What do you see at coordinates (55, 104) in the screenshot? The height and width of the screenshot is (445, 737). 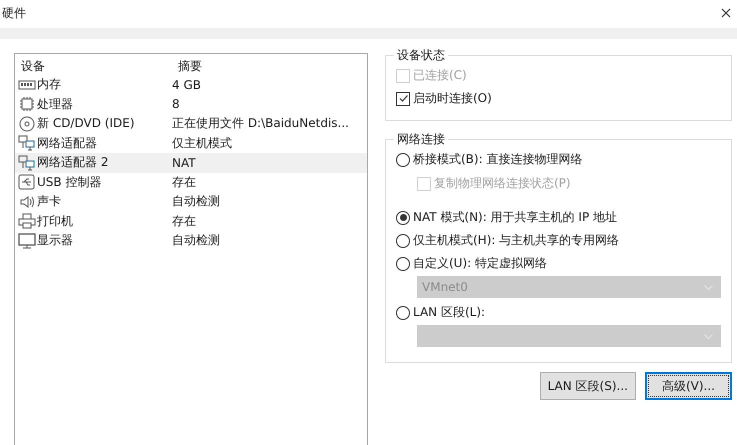 I see `device-name: 处理器` at bounding box center [55, 104].